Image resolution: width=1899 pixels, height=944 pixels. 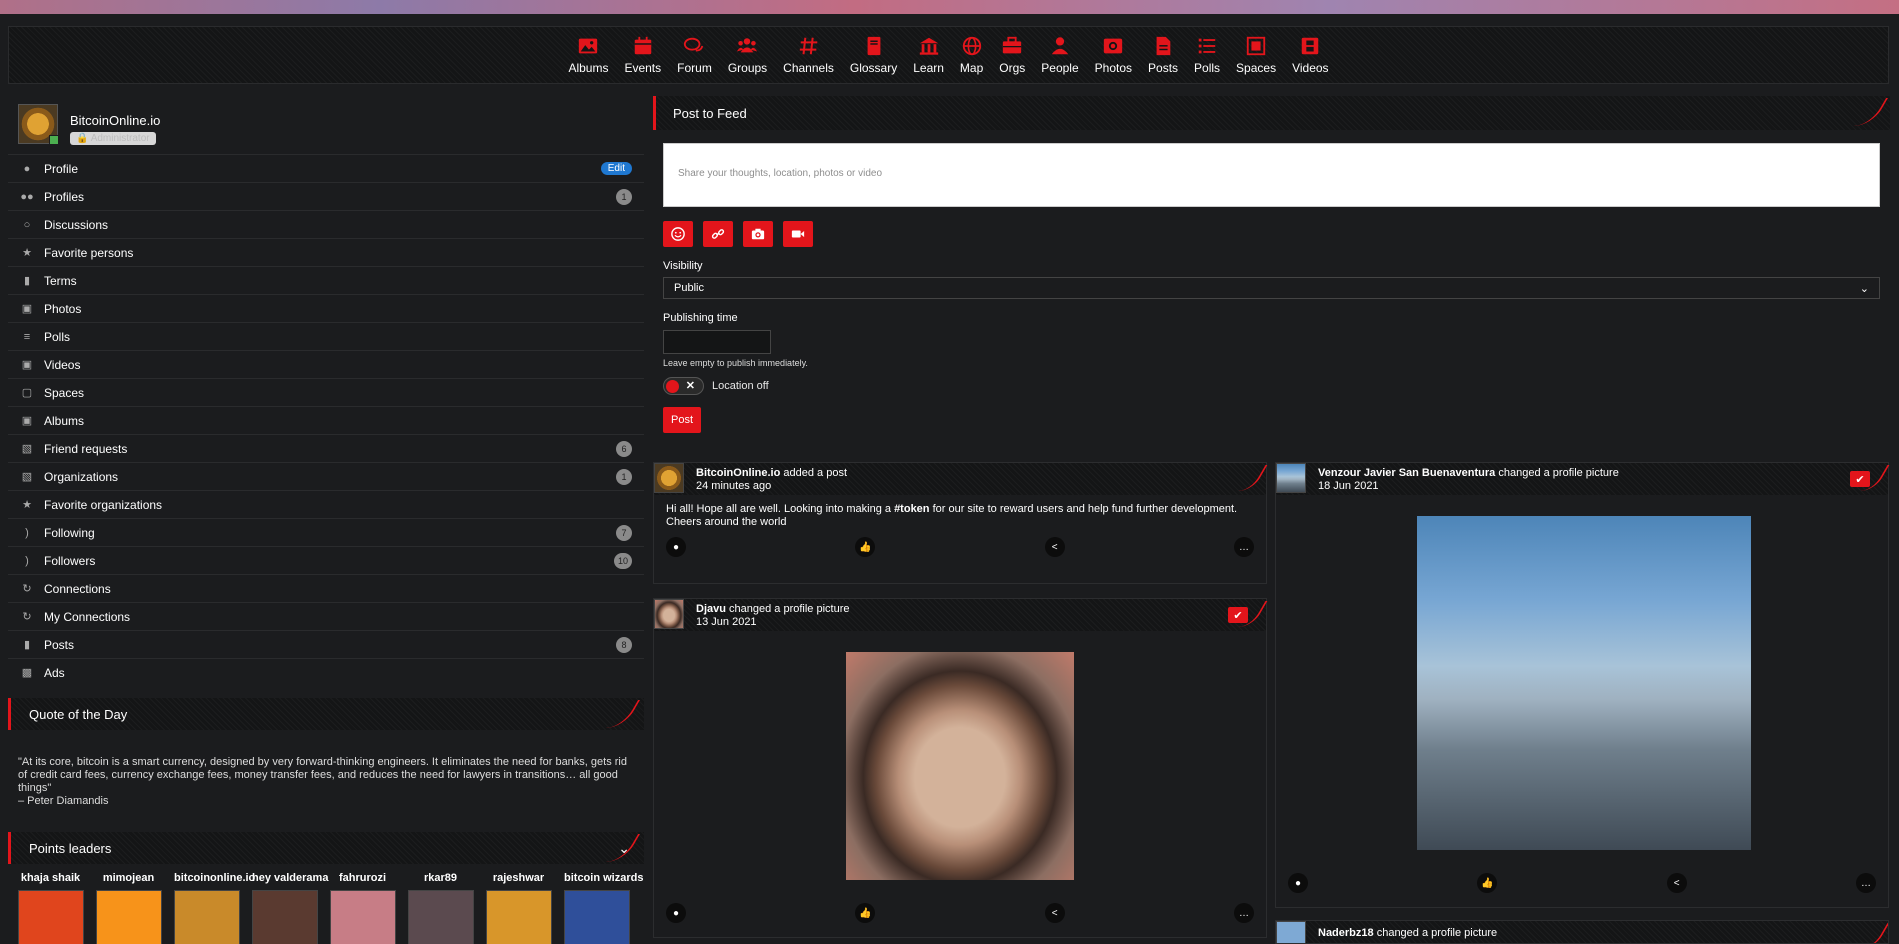 I want to click on sidebar-item-posts: ▮ Posts 8, so click(x=326, y=644).